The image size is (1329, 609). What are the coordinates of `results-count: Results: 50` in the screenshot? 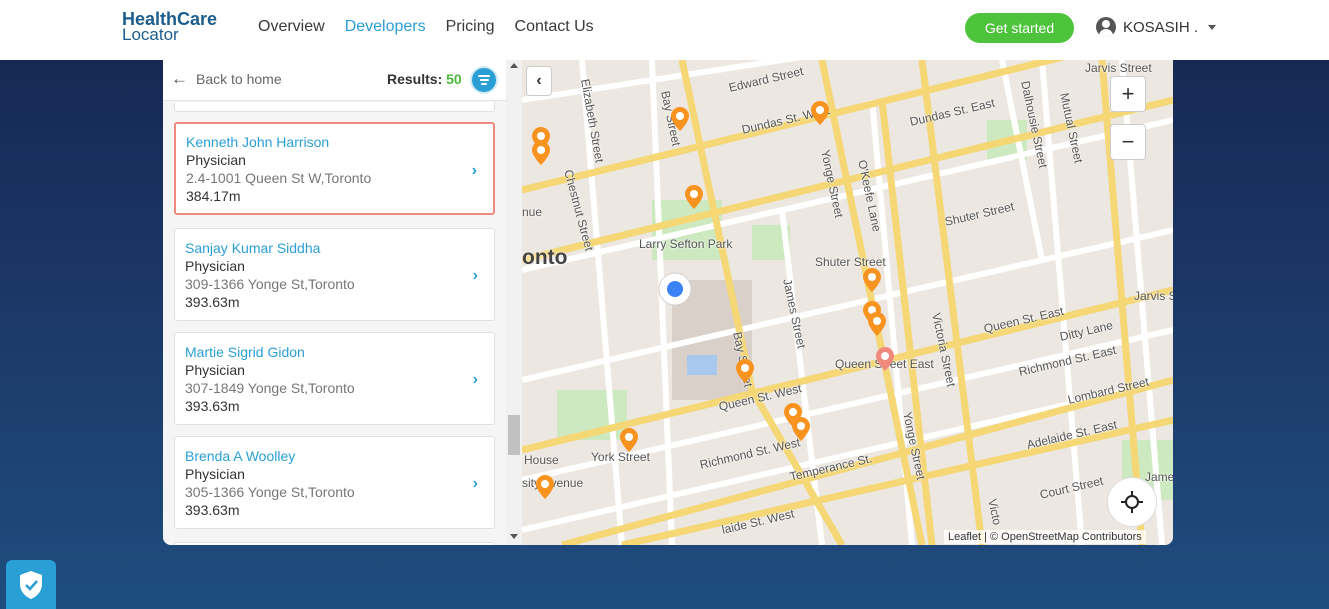 It's located at (424, 79).